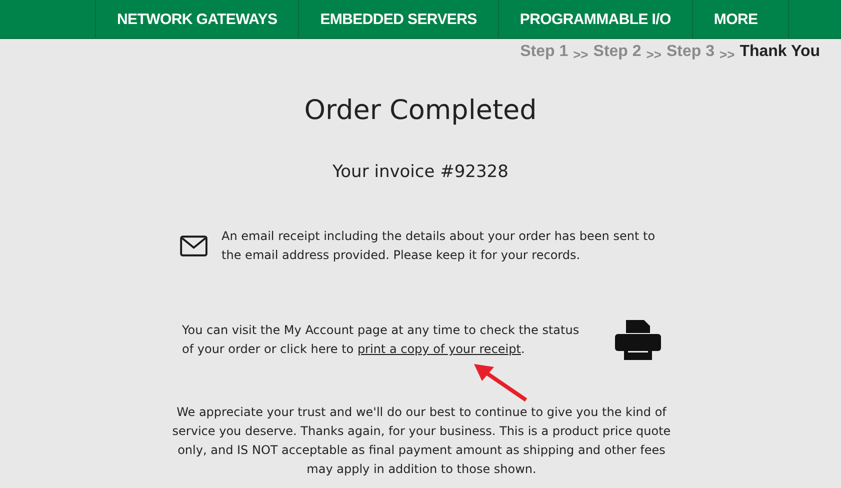 The image size is (841, 488). Describe the element at coordinates (398, 19) in the screenshot. I see `nav-link: EMBEDDED SERVERS` at that location.